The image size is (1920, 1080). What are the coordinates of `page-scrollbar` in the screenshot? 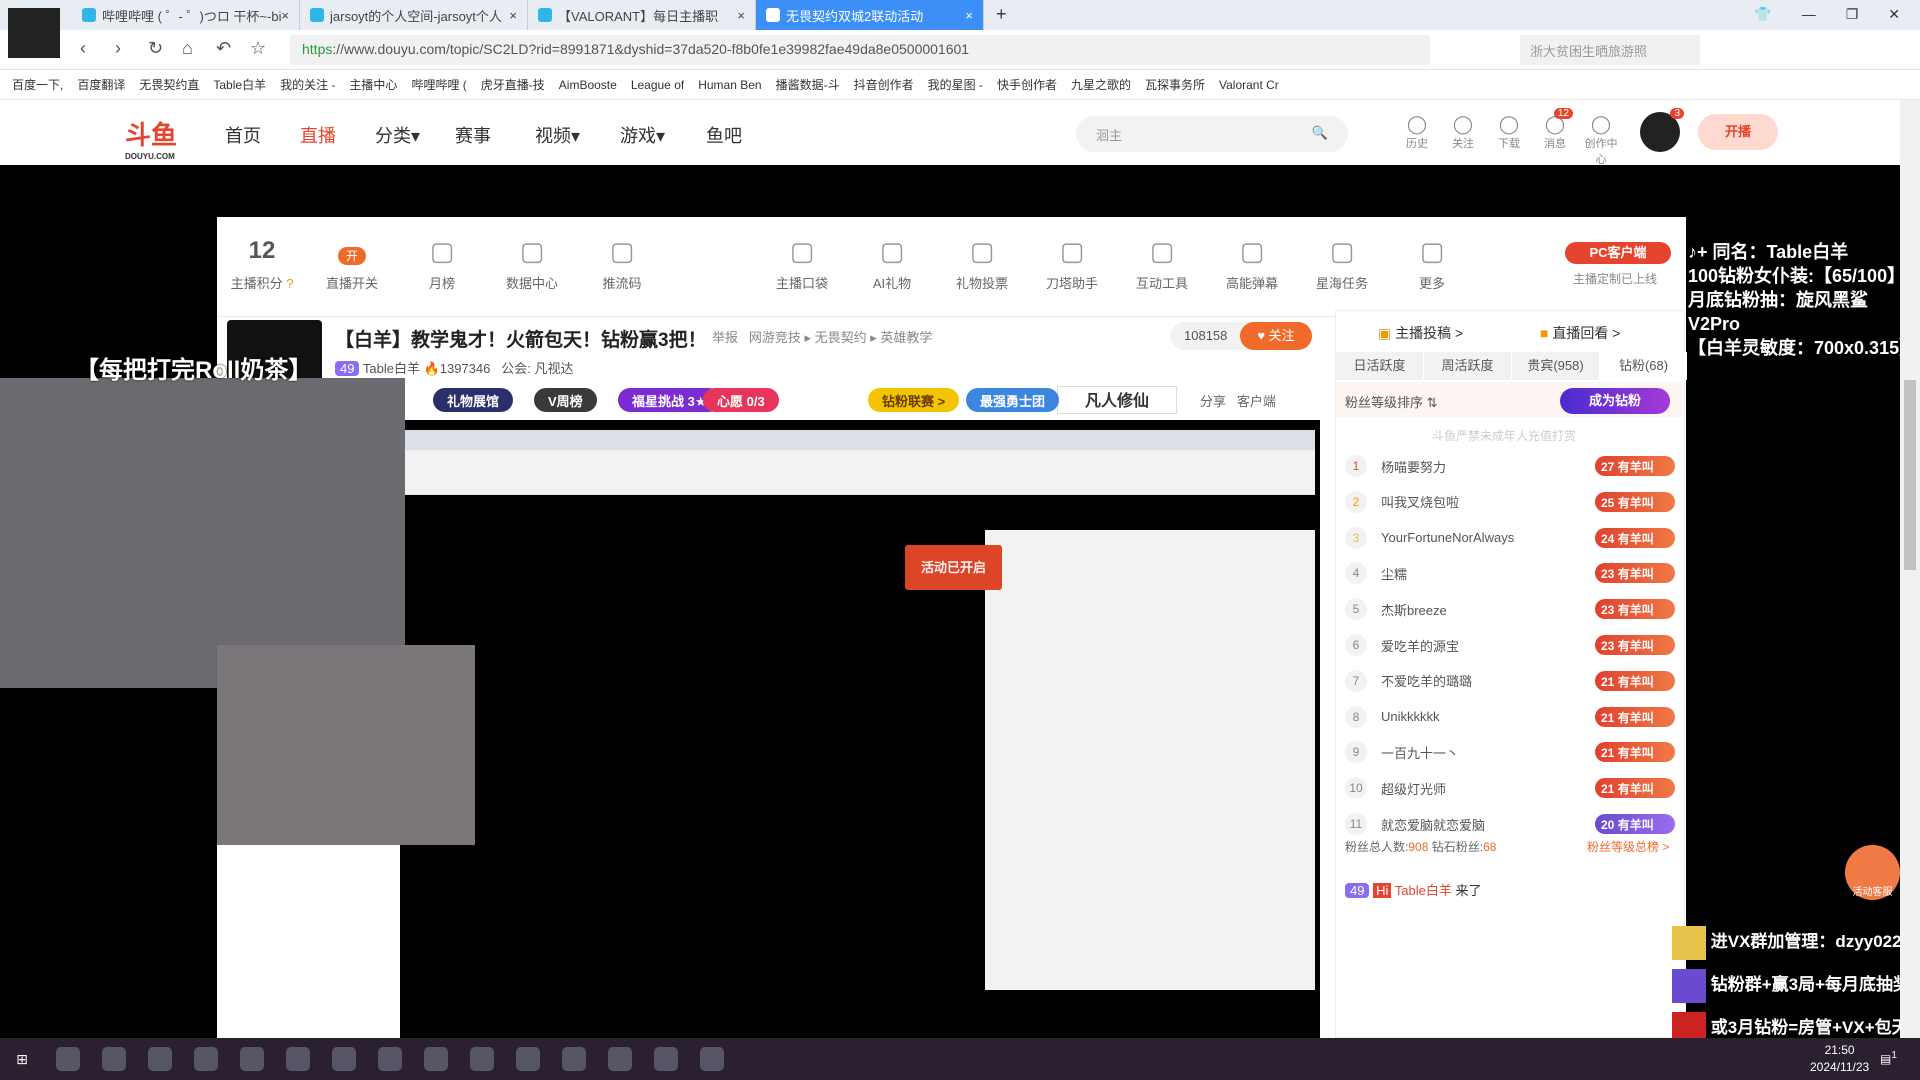 It's located at (1910, 569).